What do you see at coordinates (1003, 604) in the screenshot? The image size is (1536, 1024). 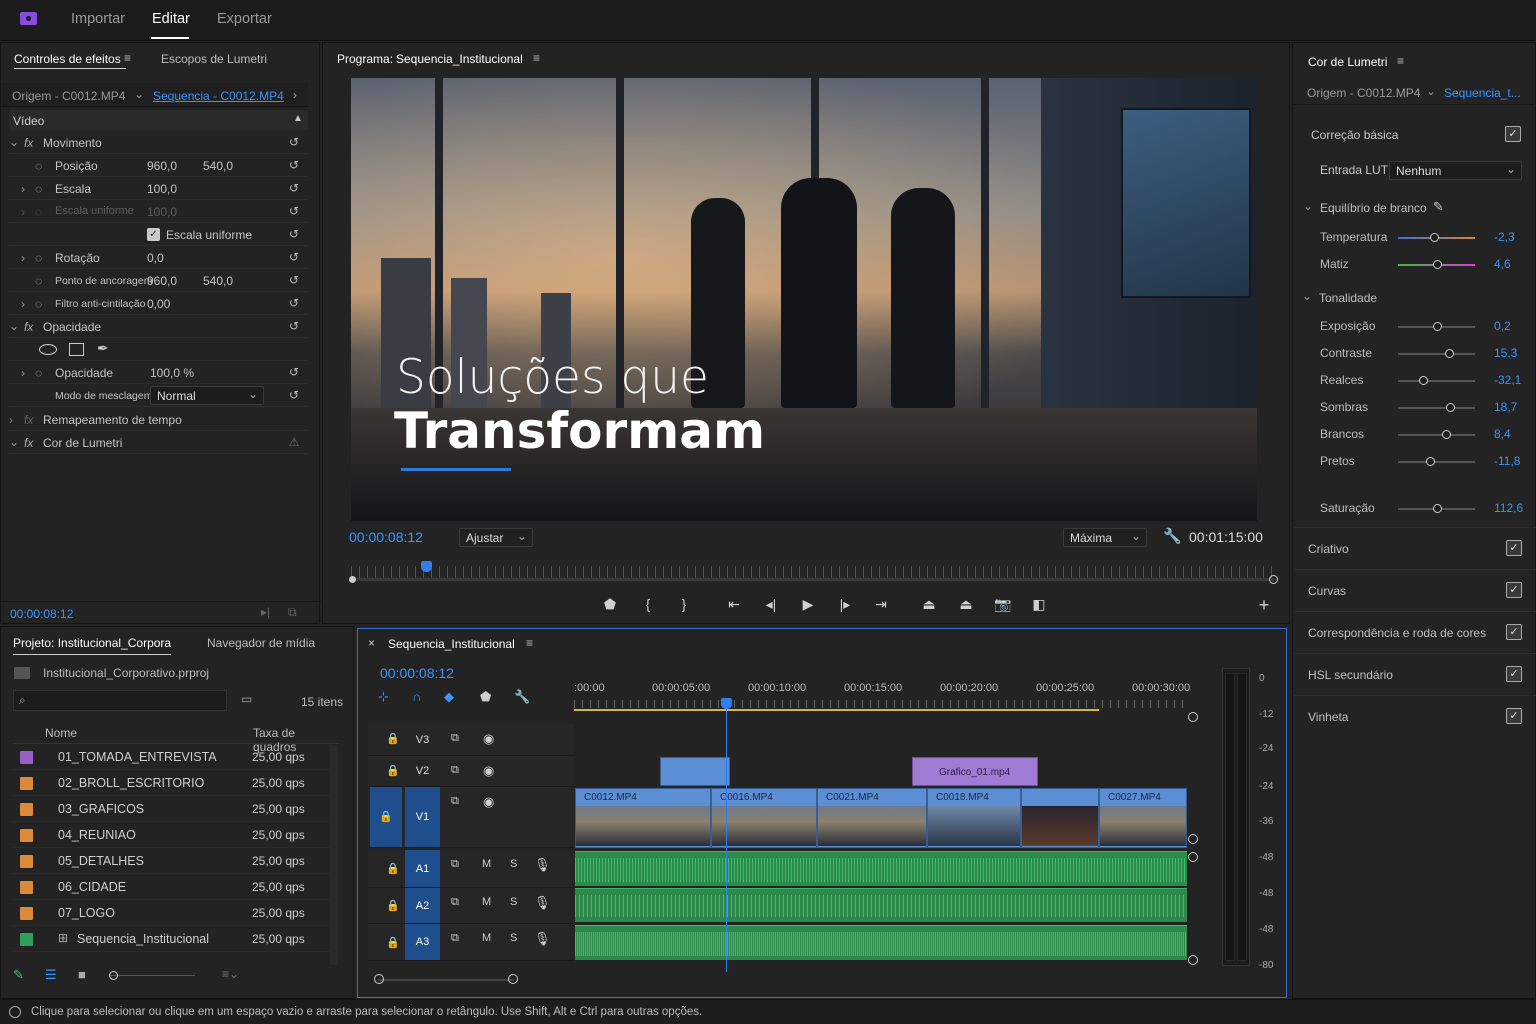 I see `export-frame-icon: 📷` at bounding box center [1003, 604].